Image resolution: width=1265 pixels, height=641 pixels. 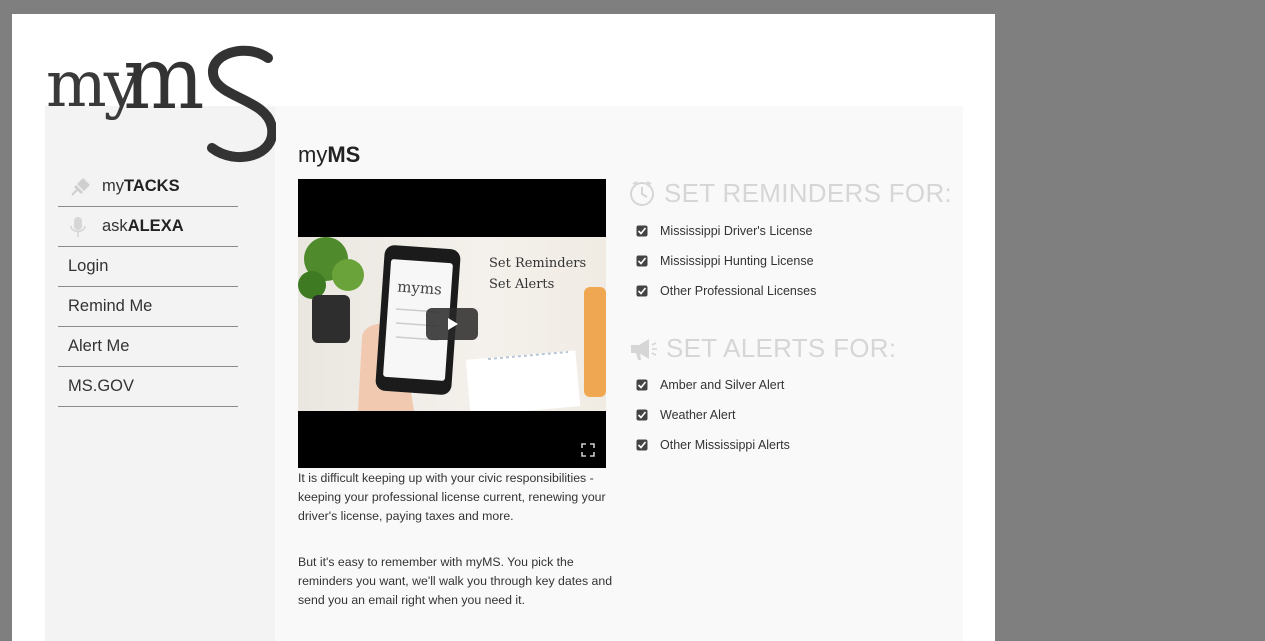 What do you see at coordinates (643, 349) in the screenshot?
I see `megaphone-icon` at bounding box center [643, 349].